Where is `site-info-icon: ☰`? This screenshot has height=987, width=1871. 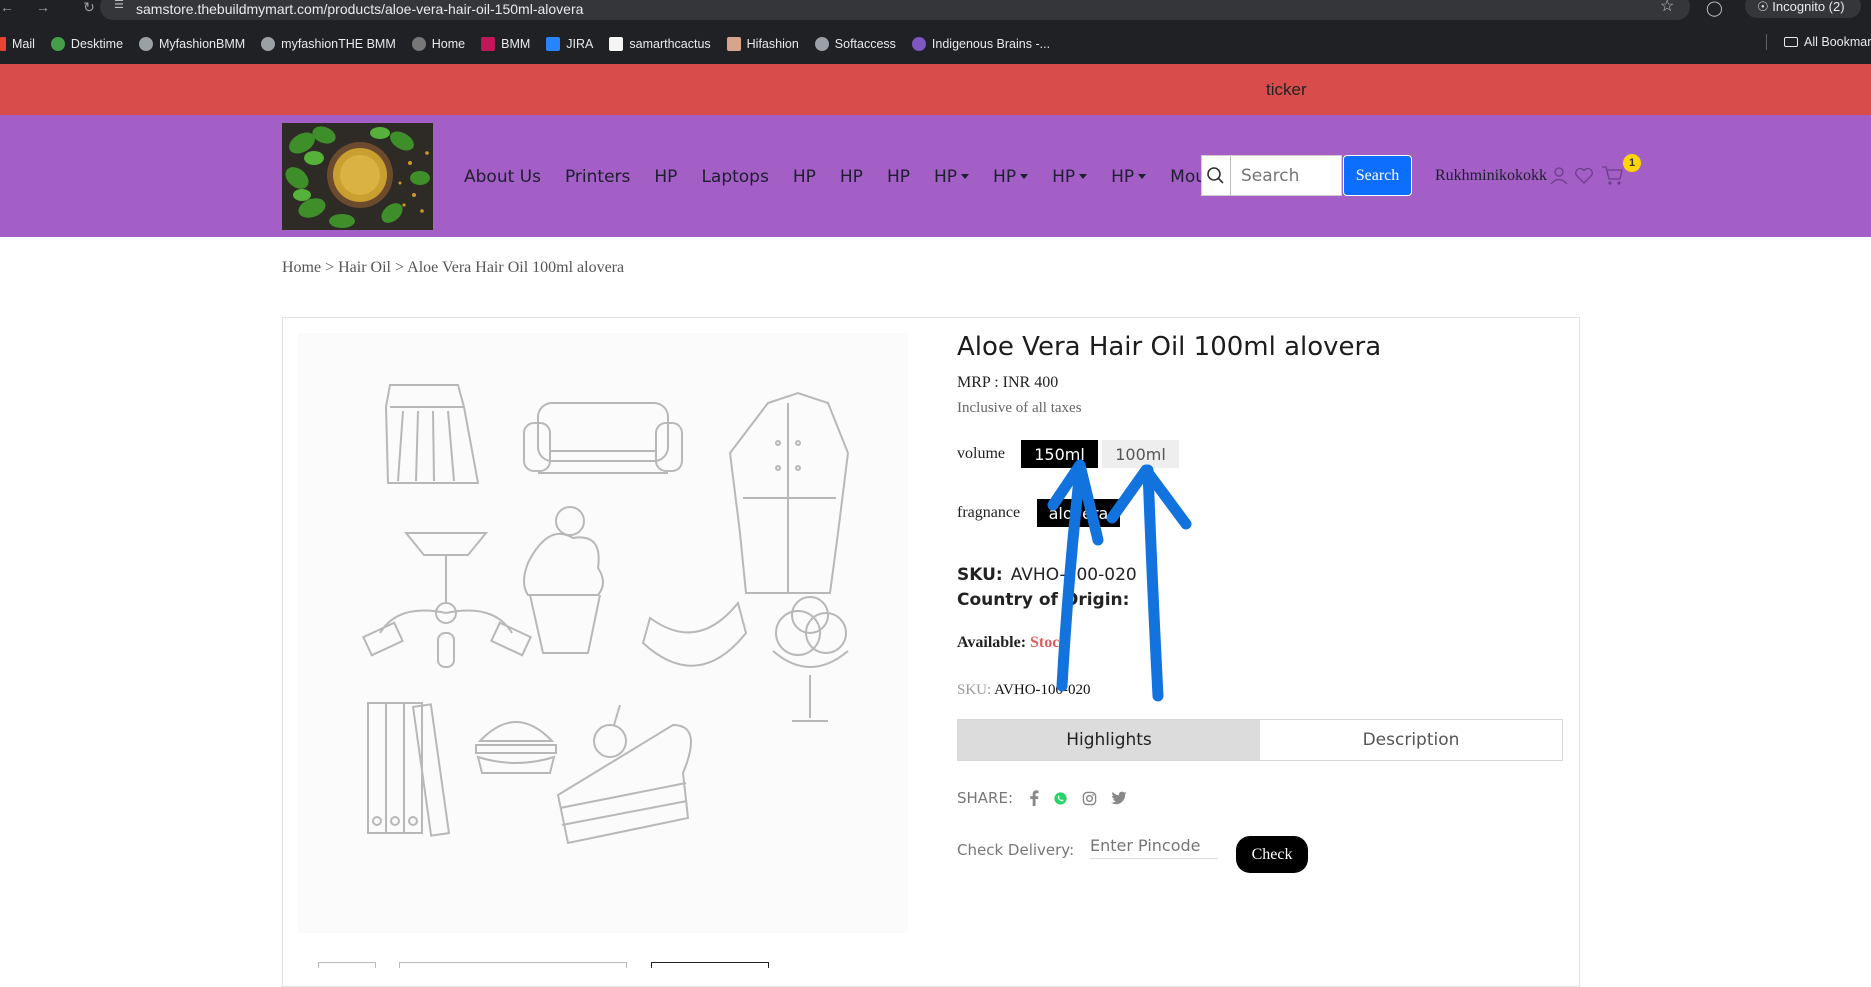
site-info-icon: ☰ is located at coordinates (119, 5).